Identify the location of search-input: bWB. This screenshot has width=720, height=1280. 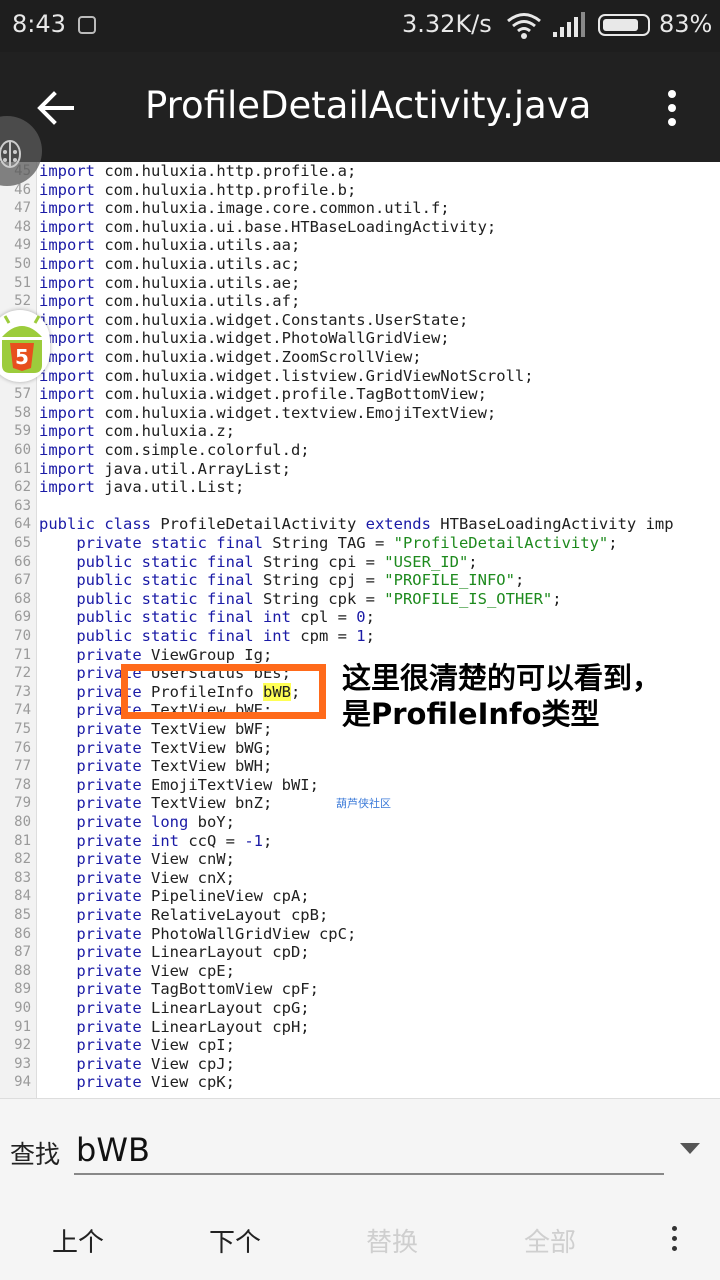
(369, 1151).